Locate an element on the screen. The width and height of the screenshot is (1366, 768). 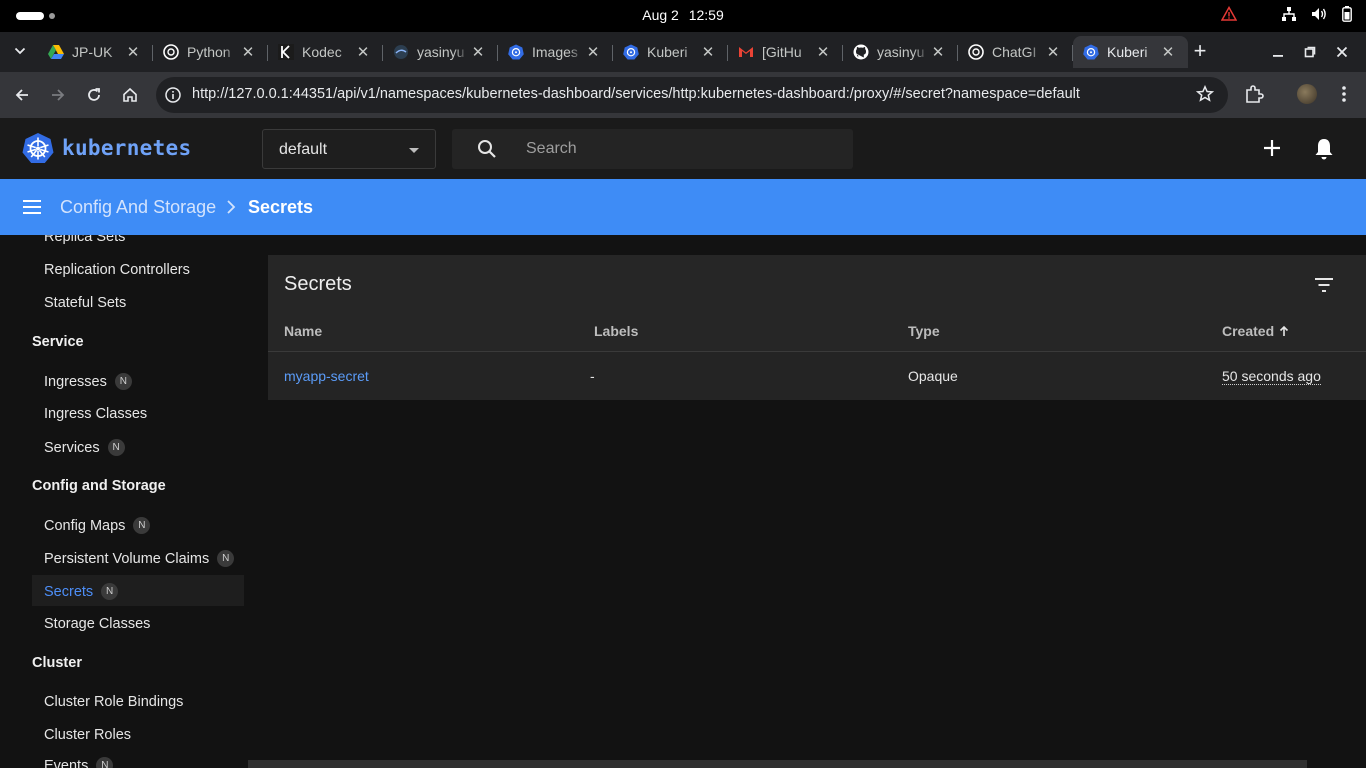
dropdown-caret-icon is located at coordinates (414, 150).